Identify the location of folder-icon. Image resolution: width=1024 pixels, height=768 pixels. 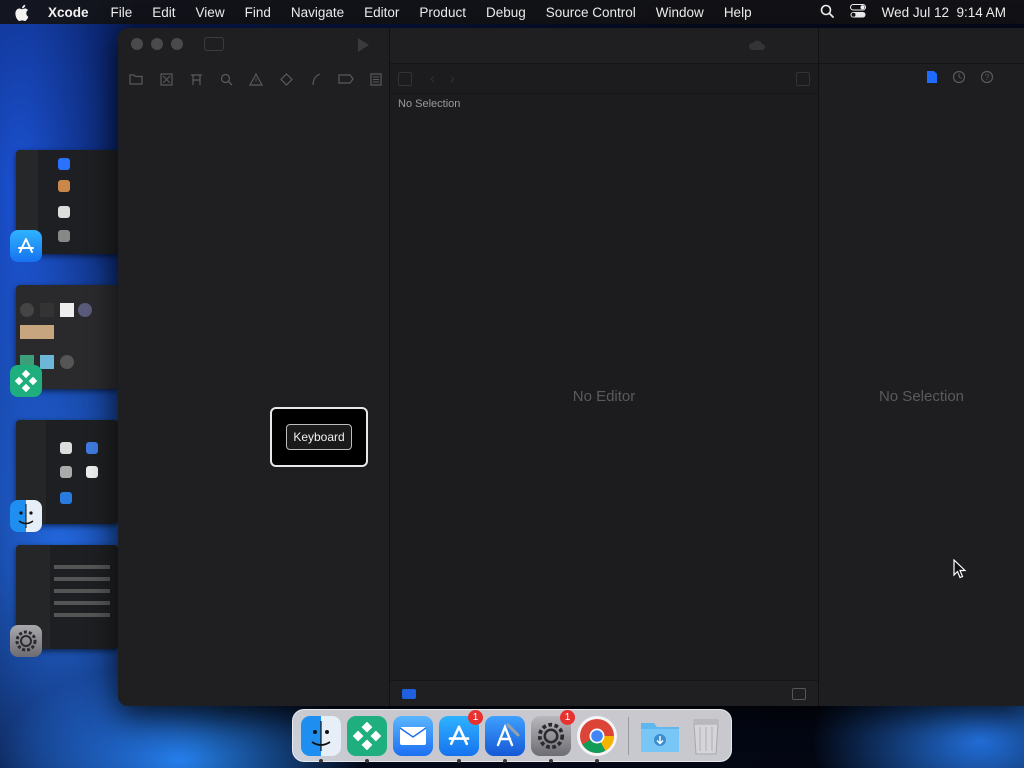
(136, 79).